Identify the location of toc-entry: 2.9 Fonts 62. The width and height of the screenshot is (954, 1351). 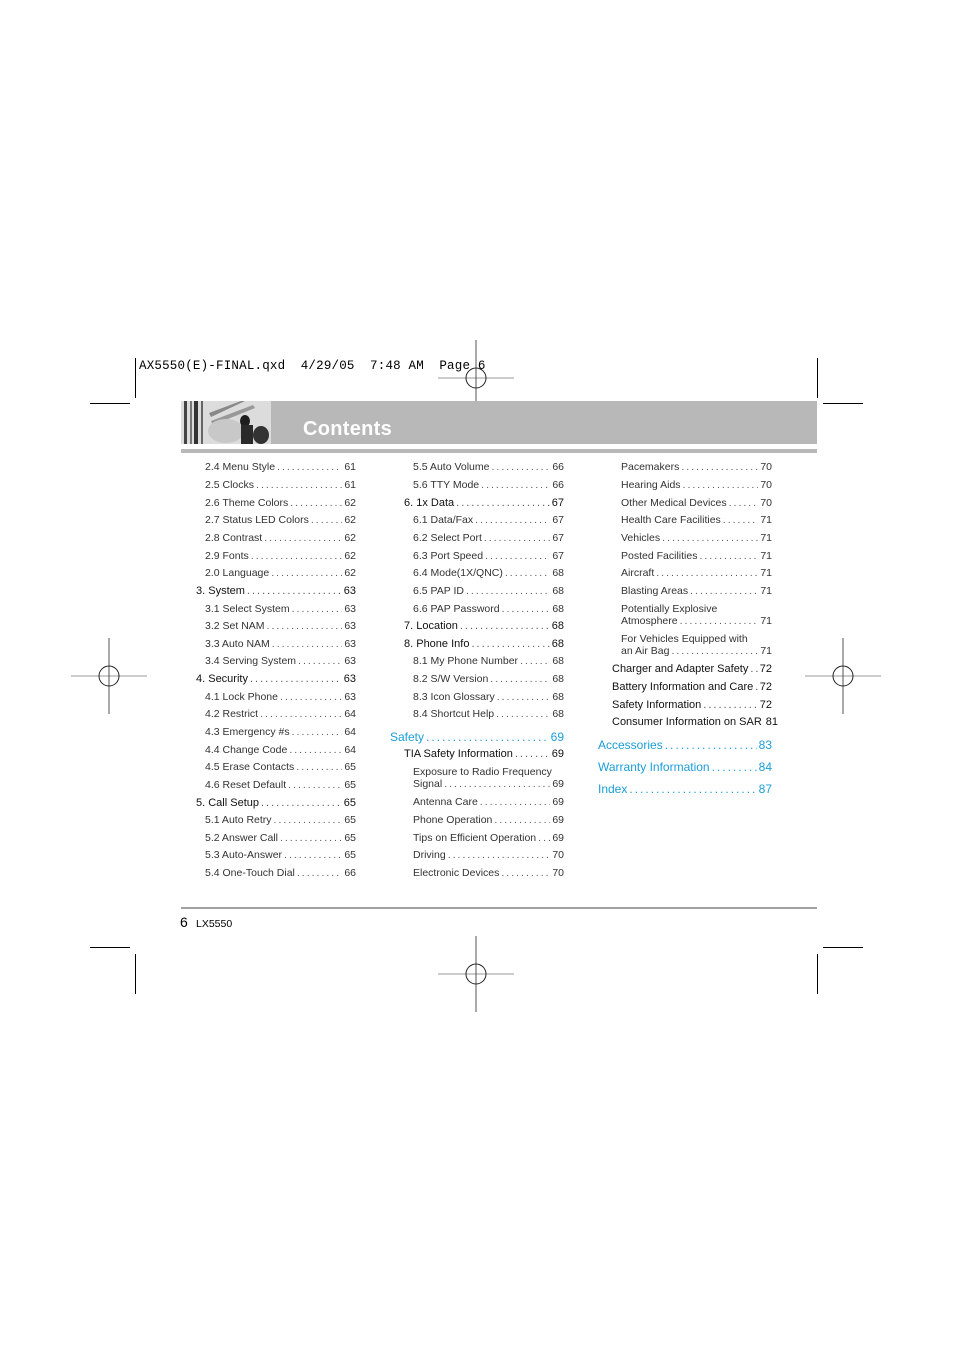
(280, 556).